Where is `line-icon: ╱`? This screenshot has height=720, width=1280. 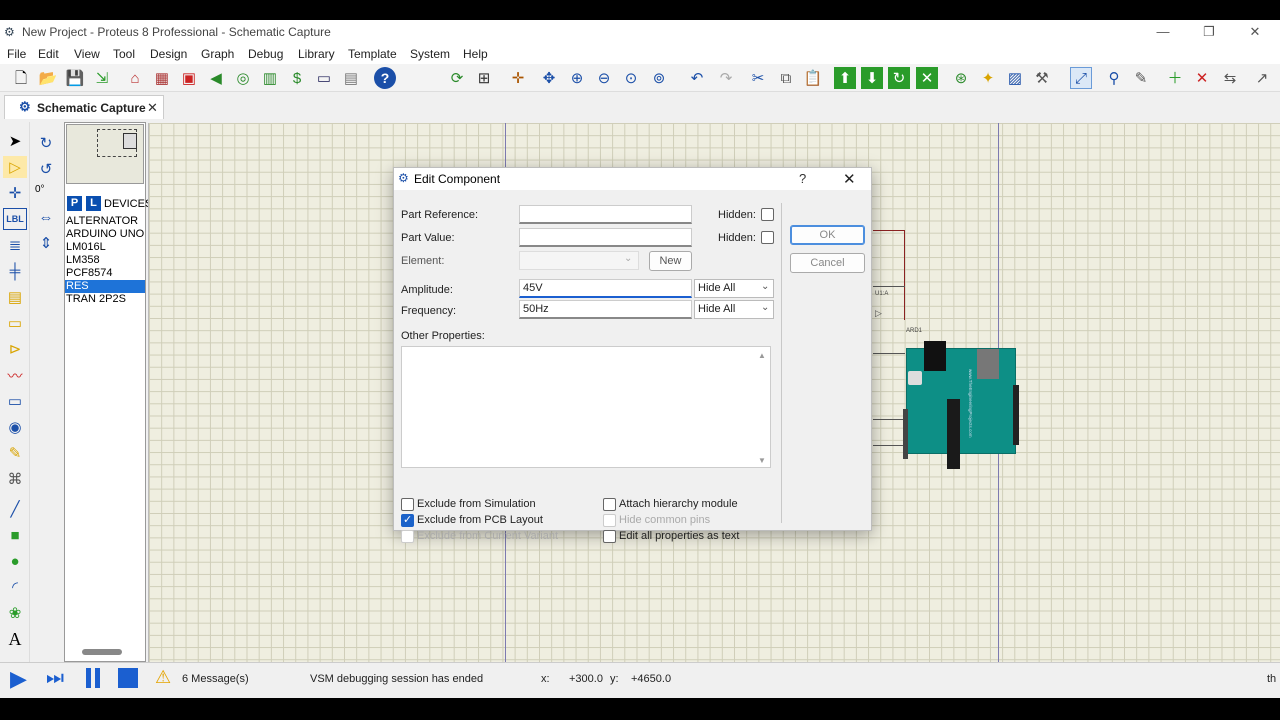
line-icon: ╱ is located at coordinates (15, 509).